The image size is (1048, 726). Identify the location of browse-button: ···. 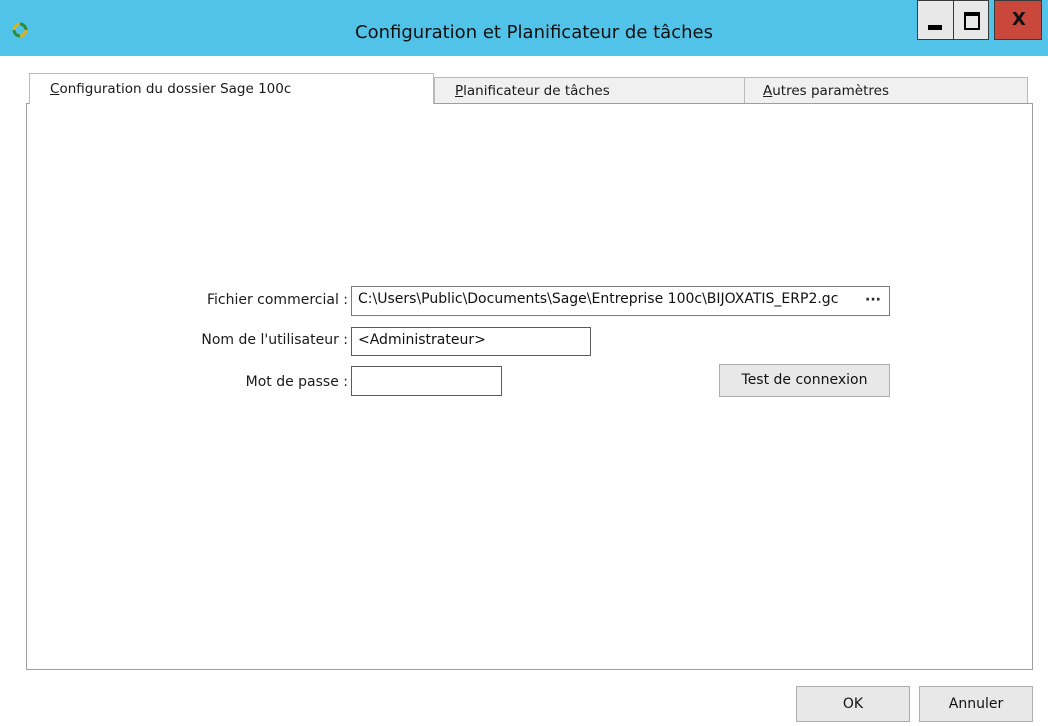
(873, 301).